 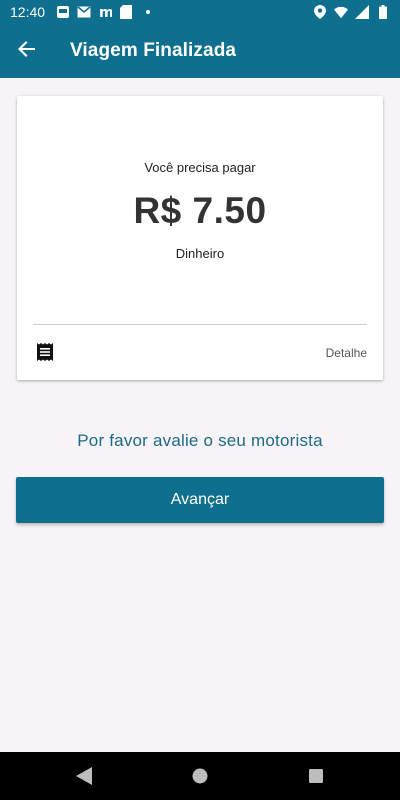 I want to click on back-triangle-icon, so click(x=84, y=776).